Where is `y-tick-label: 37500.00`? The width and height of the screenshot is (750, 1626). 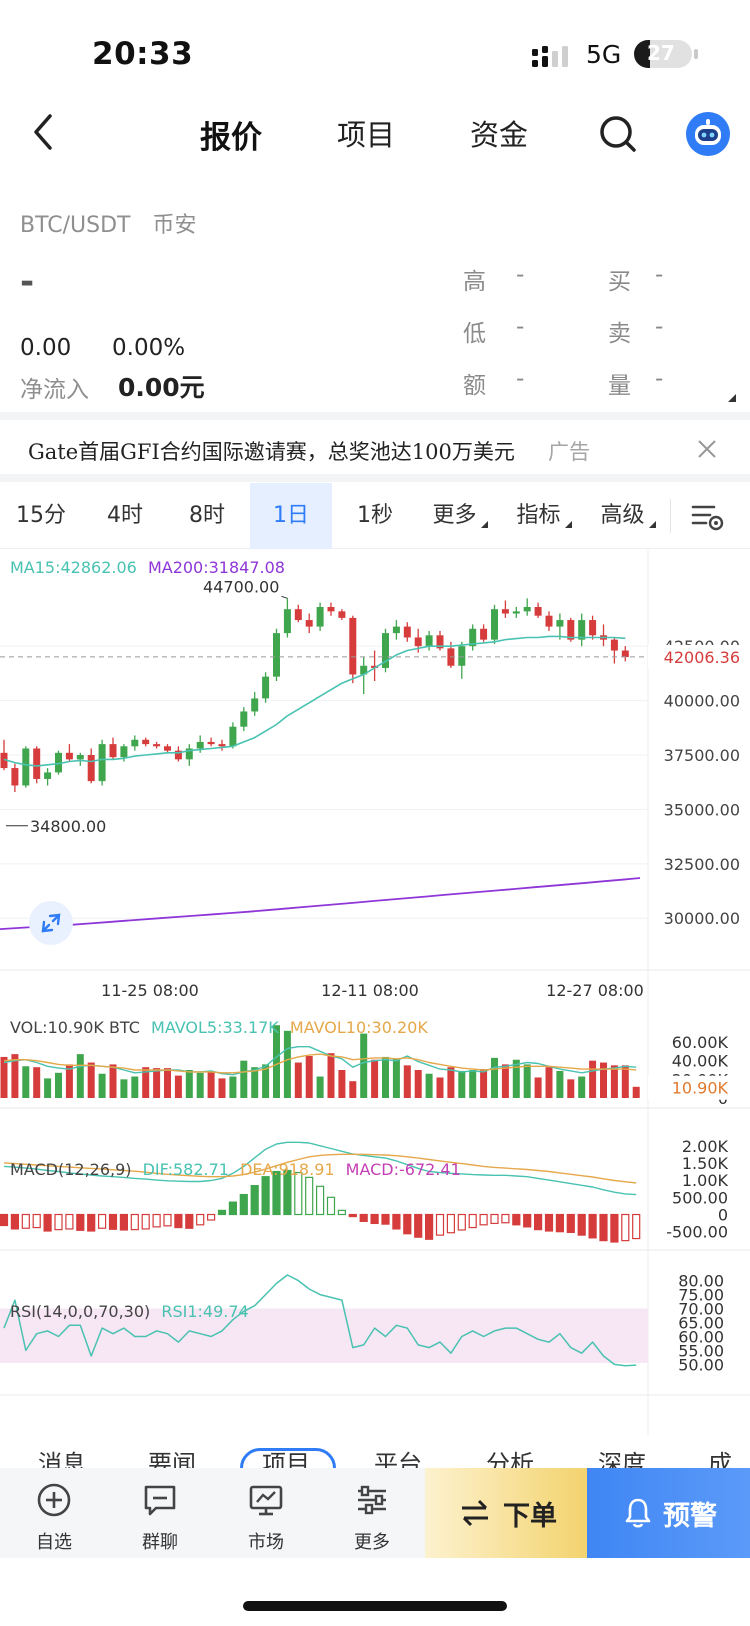
y-tick-label: 37500.00 is located at coordinates (702, 755).